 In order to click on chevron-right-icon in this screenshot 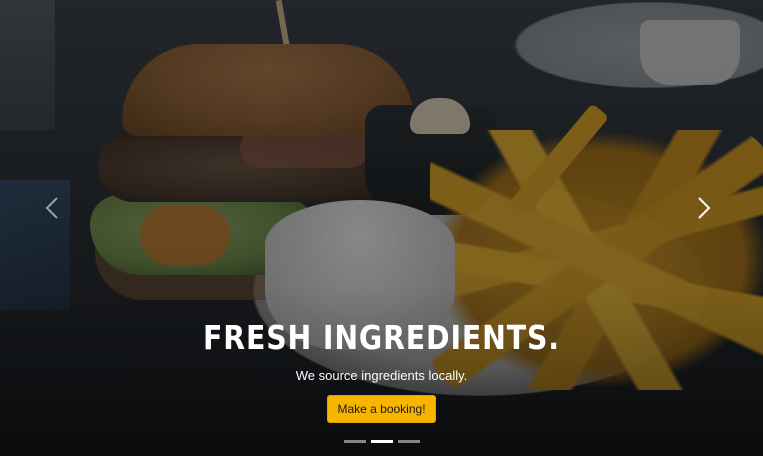, I will do `click(704, 208)`.